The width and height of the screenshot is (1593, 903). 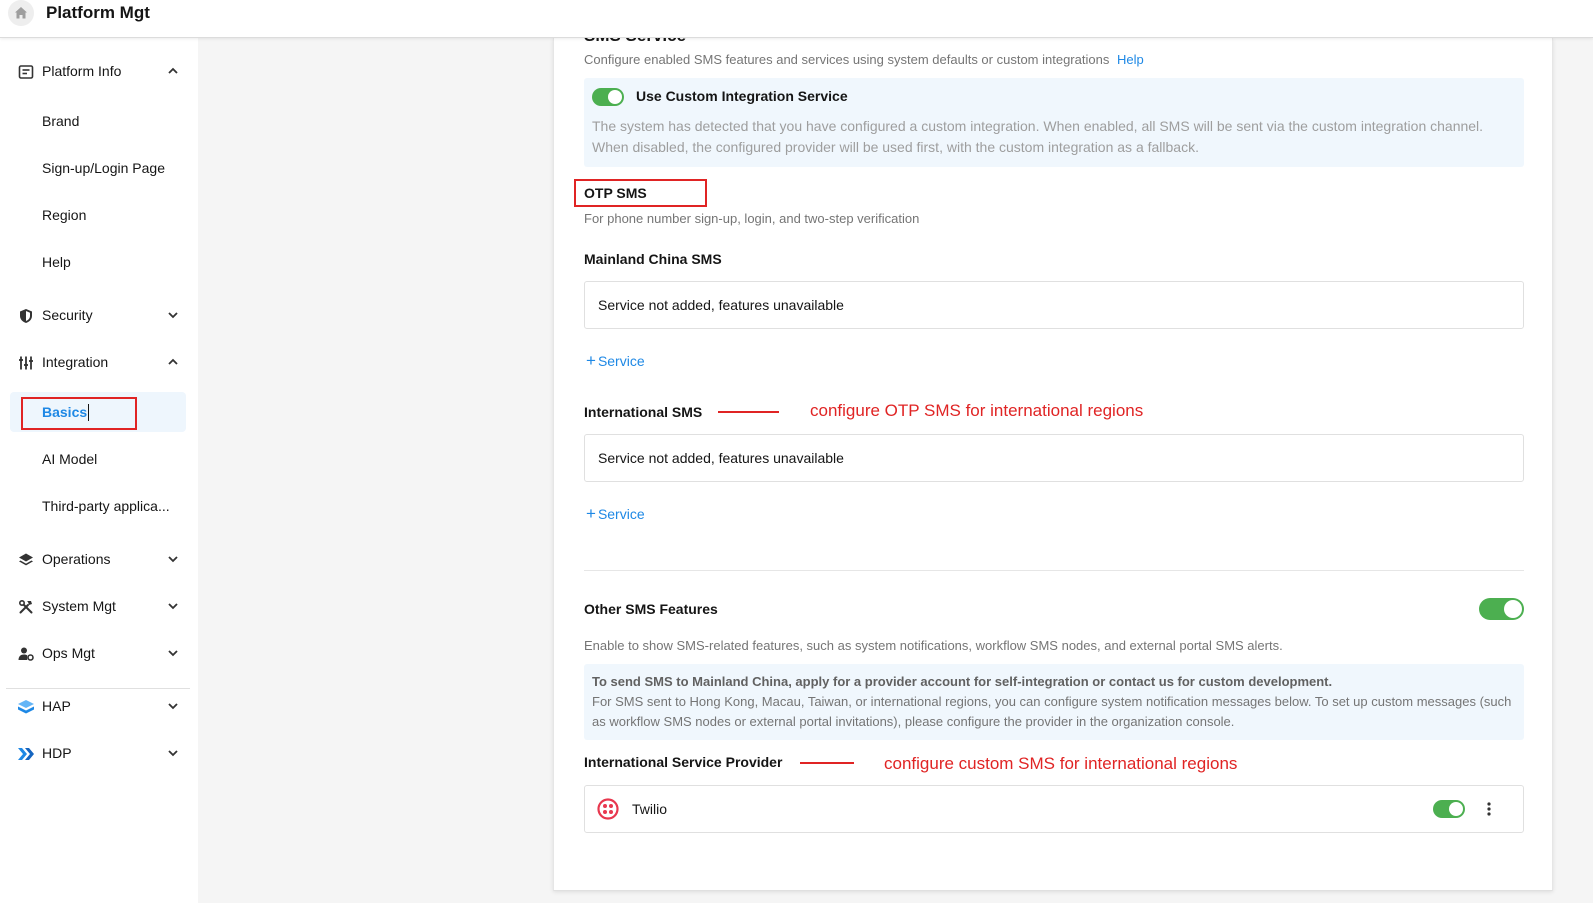 What do you see at coordinates (643, 412) in the screenshot?
I see `international-sms-title: International SMS` at bounding box center [643, 412].